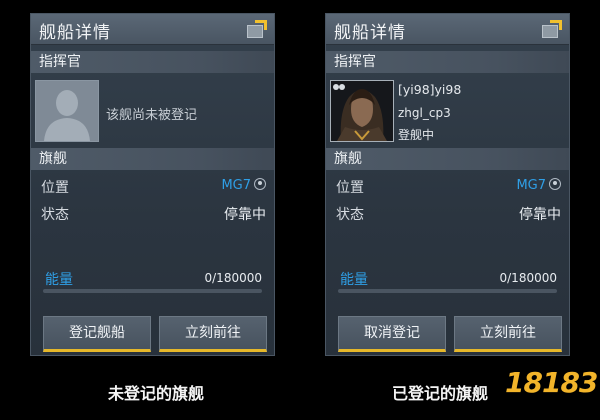  Describe the element at coordinates (424, 113) in the screenshot. I see `commander-id: zhgl_cp3` at that location.